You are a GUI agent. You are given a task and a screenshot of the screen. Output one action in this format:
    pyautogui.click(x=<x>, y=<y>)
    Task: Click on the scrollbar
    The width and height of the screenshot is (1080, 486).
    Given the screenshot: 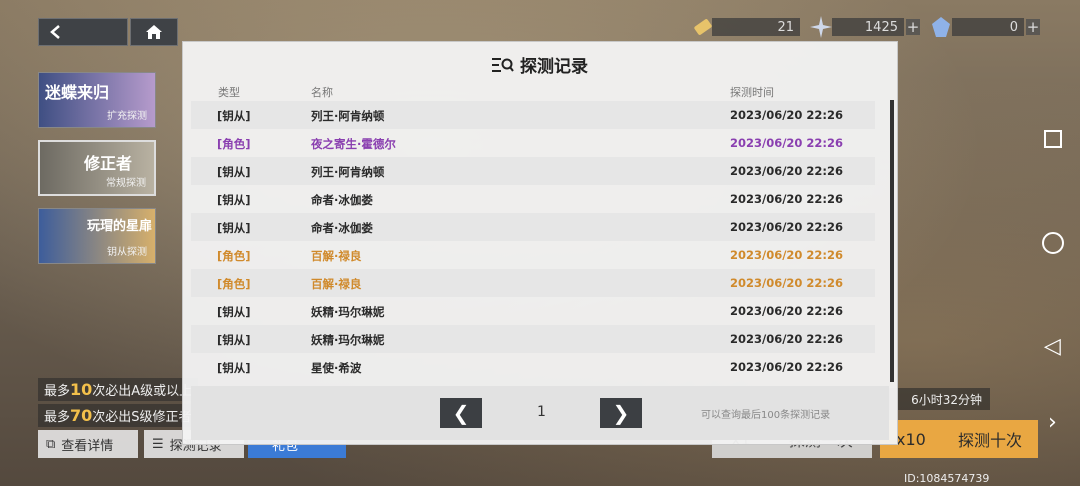 What is the action you would take?
    pyautogui.click(x=892, y=241)
    